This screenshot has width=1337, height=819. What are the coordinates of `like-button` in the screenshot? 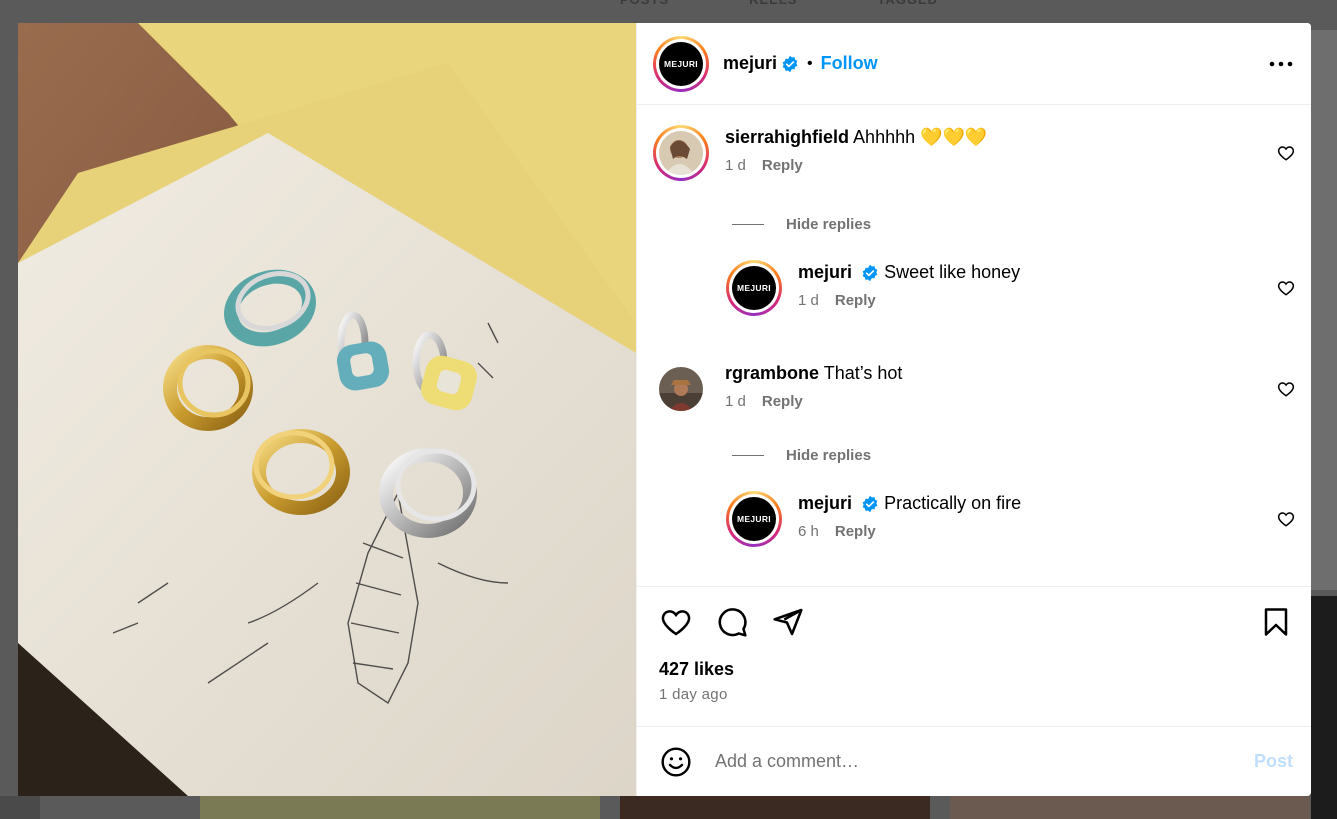 It's located at (676, 622).